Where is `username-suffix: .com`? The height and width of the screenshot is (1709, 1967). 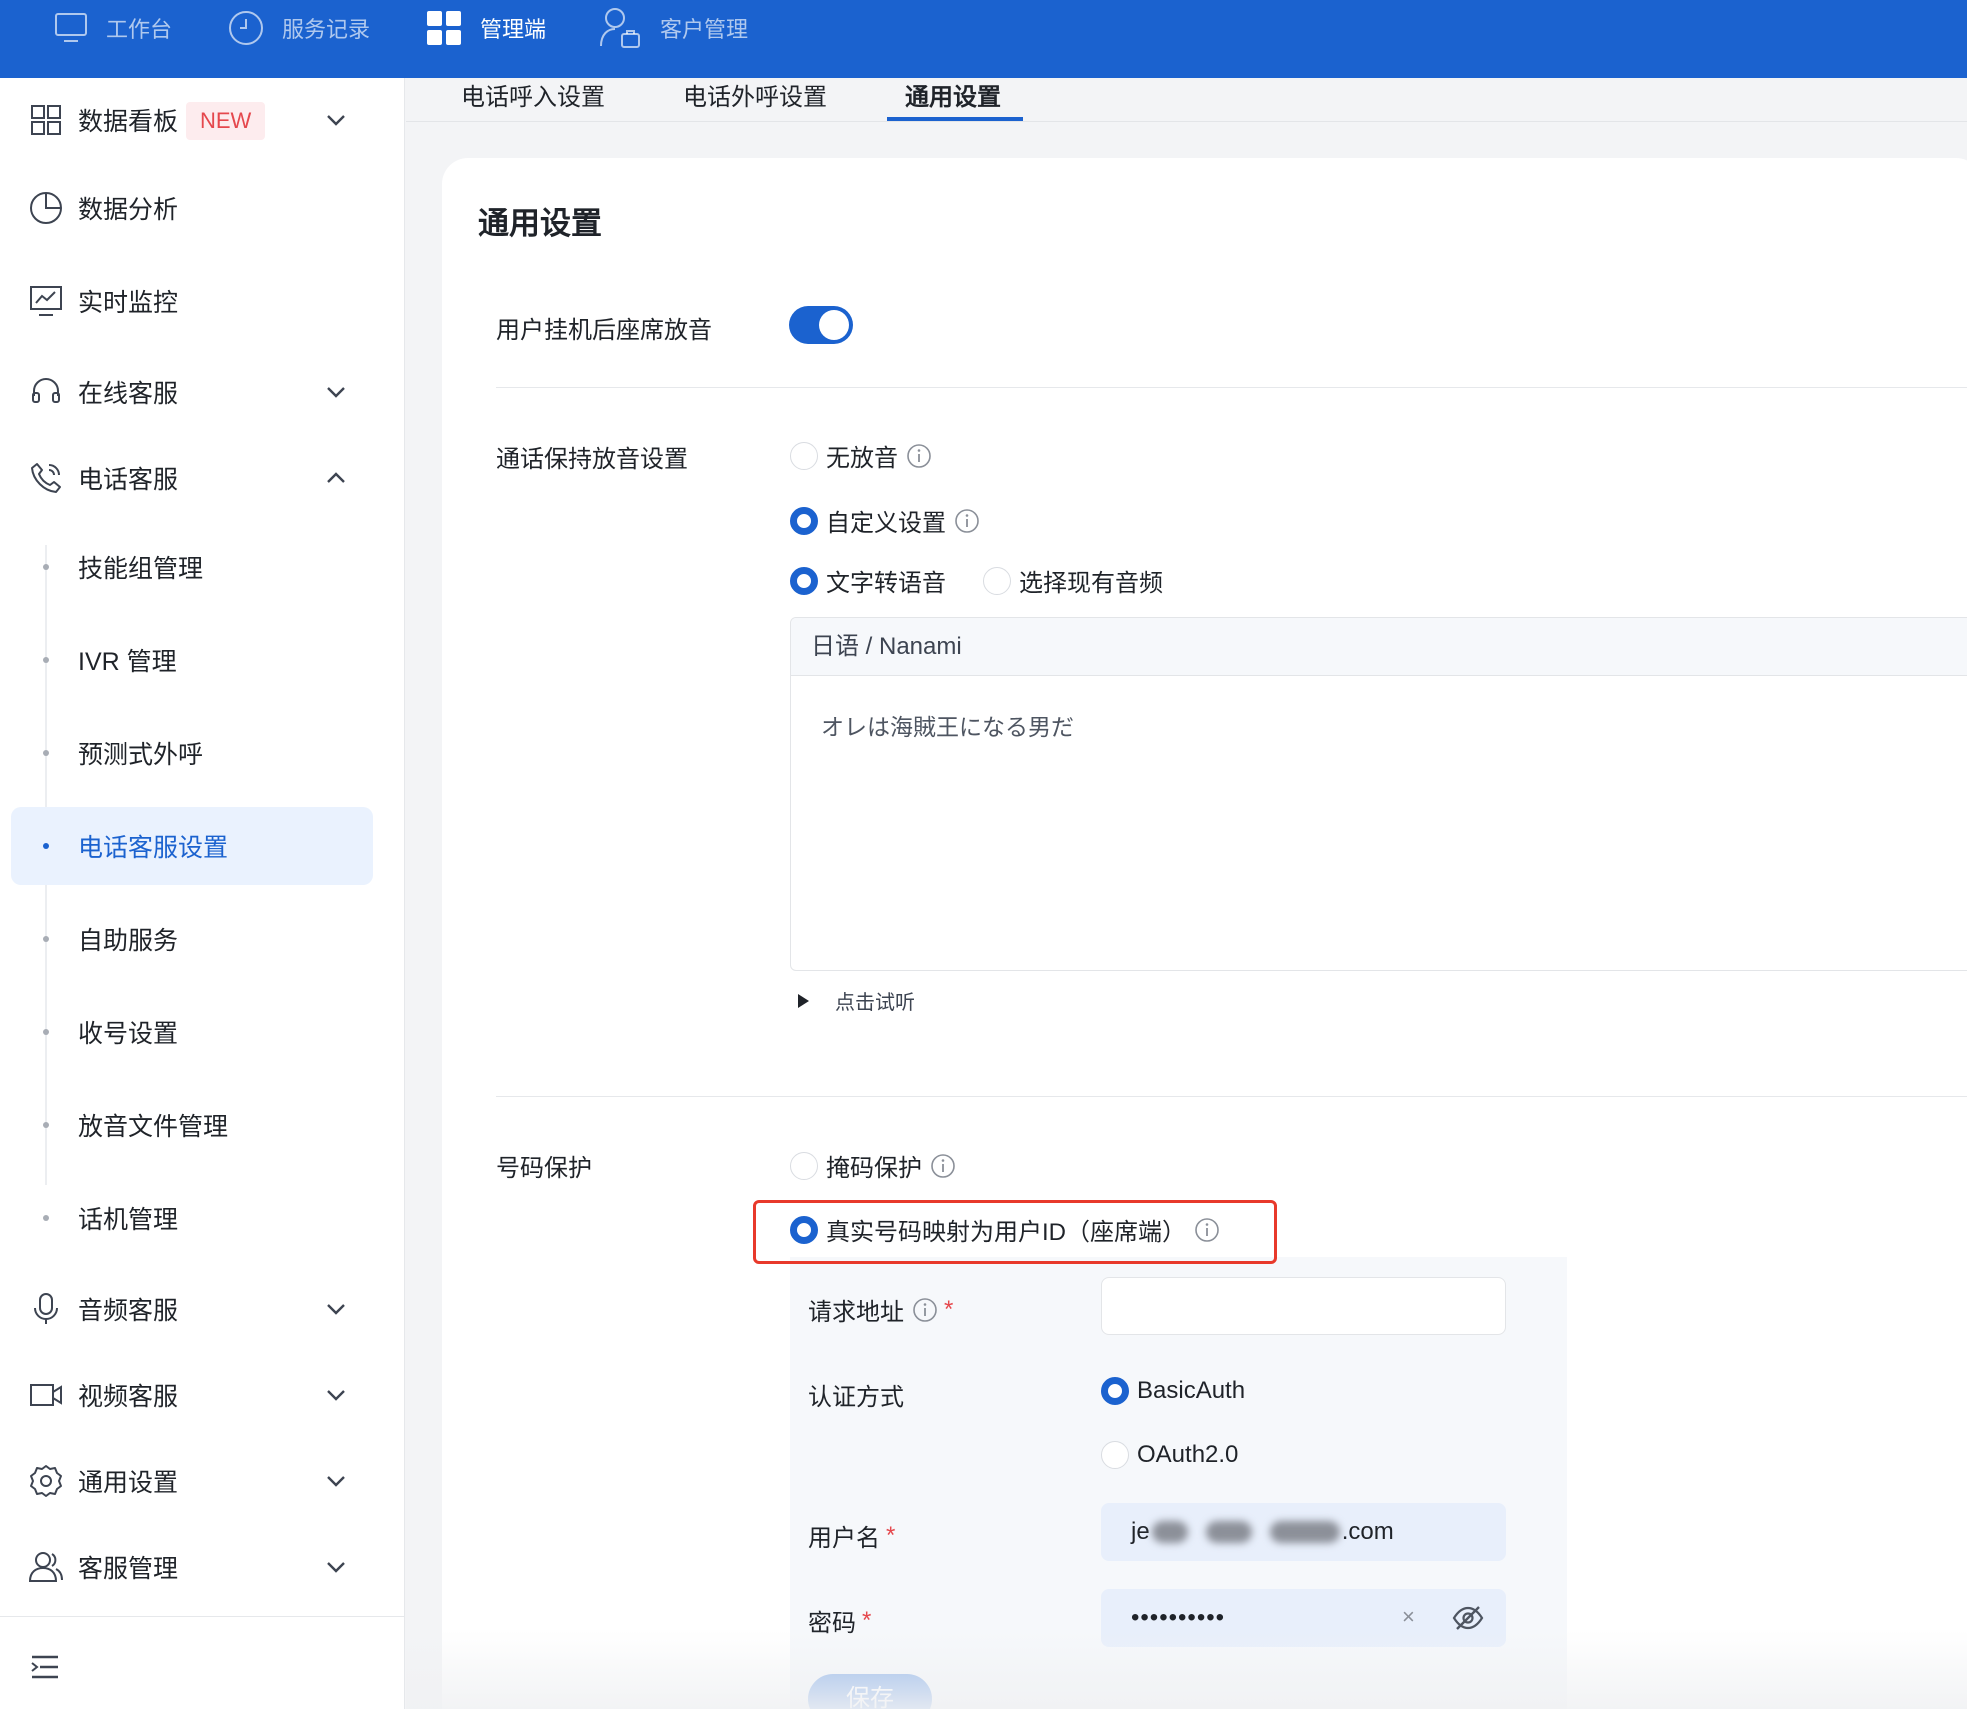
username-suffix: .com is located at coordinates (1367, 1531).